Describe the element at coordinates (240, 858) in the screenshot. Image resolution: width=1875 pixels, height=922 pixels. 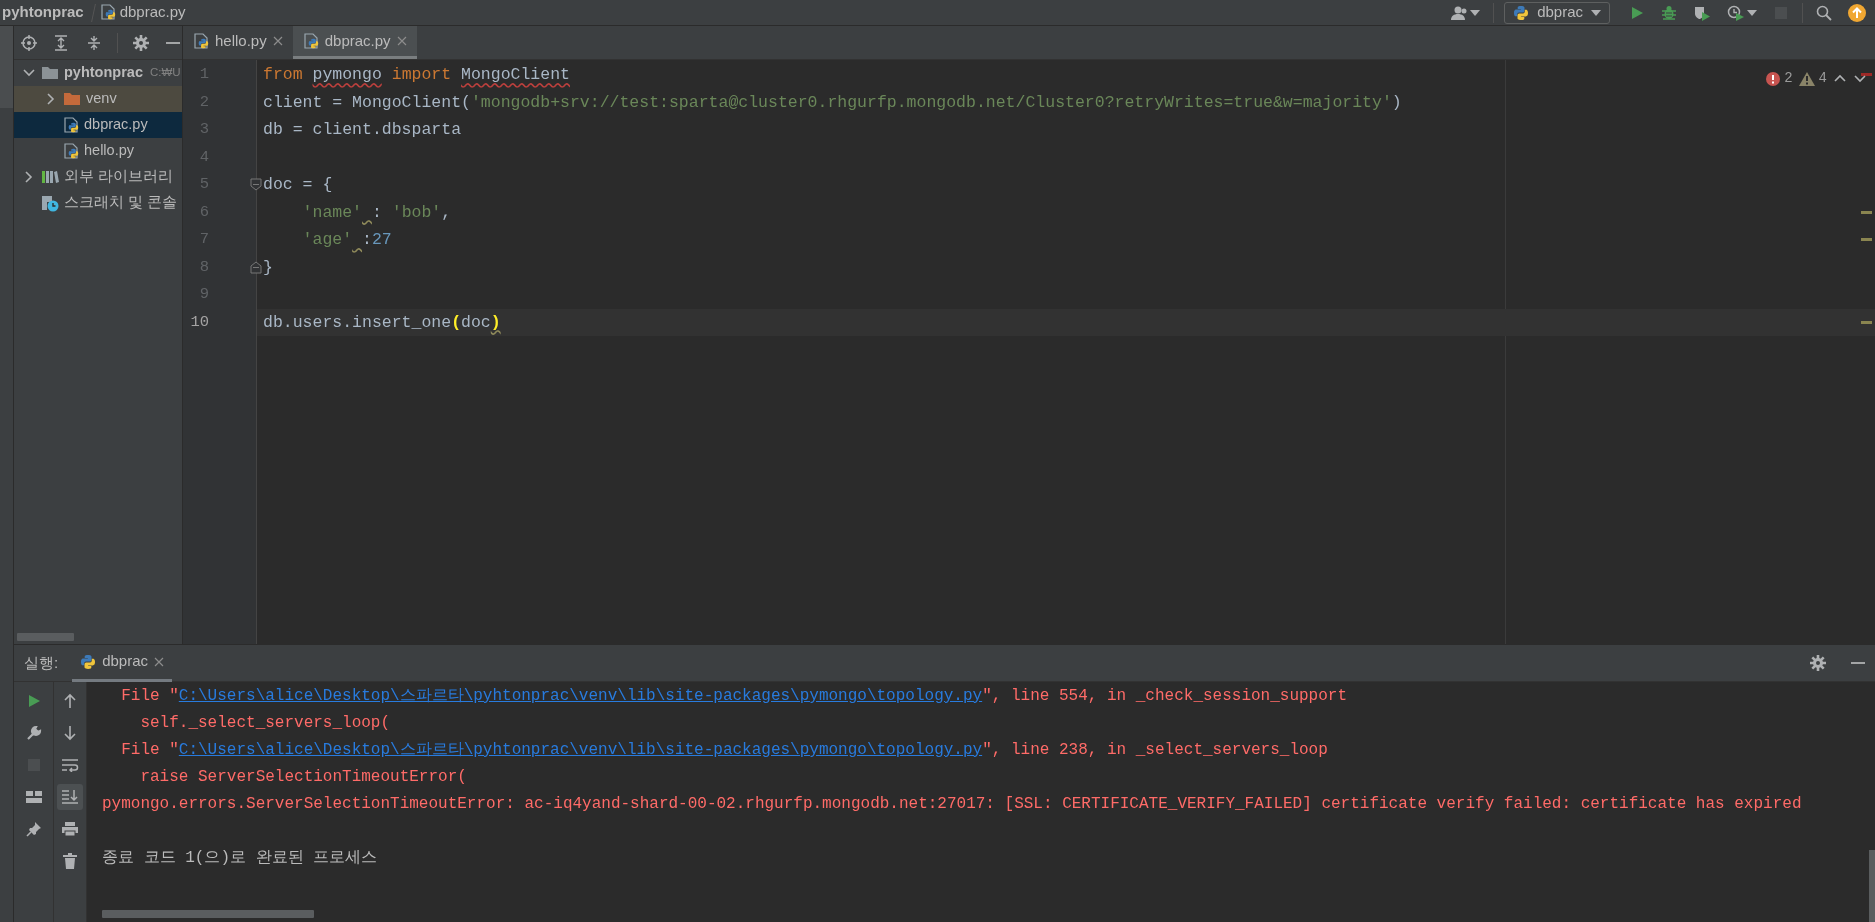
I see `console-line: 종료 코드 1(으)로 완료된 프로세스` at that location.